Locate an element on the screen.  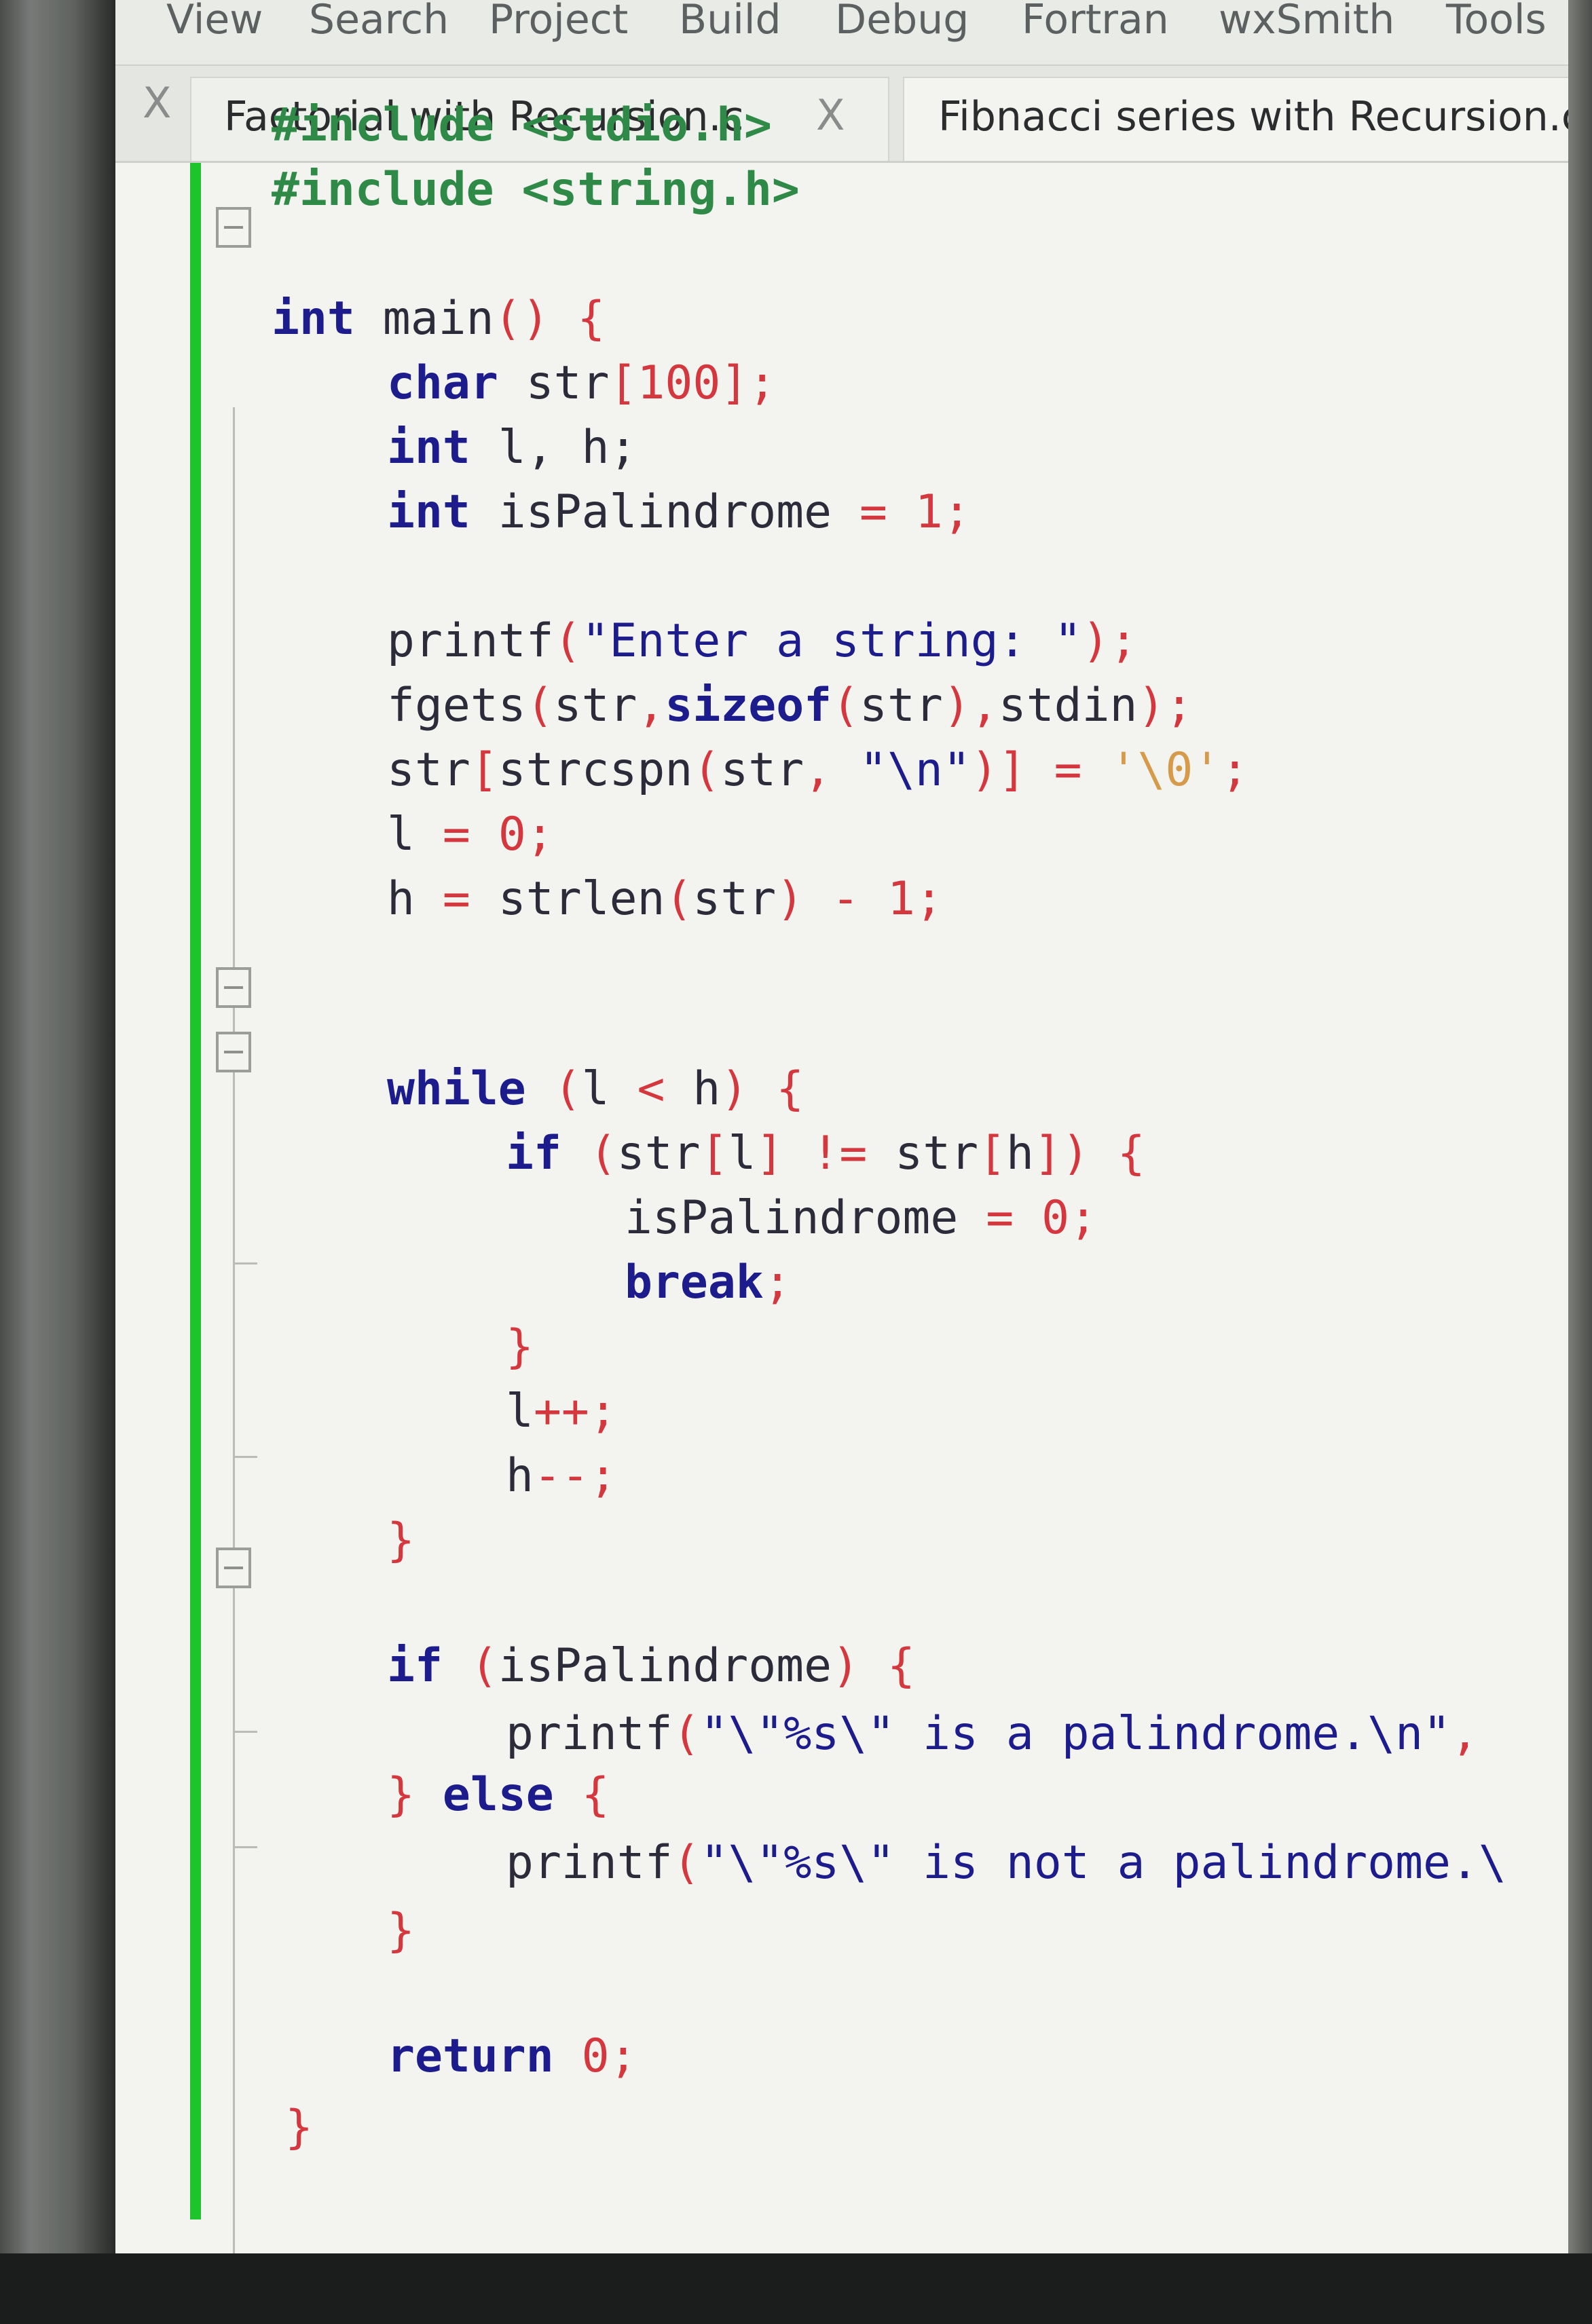
menu-view: View is located at coordinates (214, 21).